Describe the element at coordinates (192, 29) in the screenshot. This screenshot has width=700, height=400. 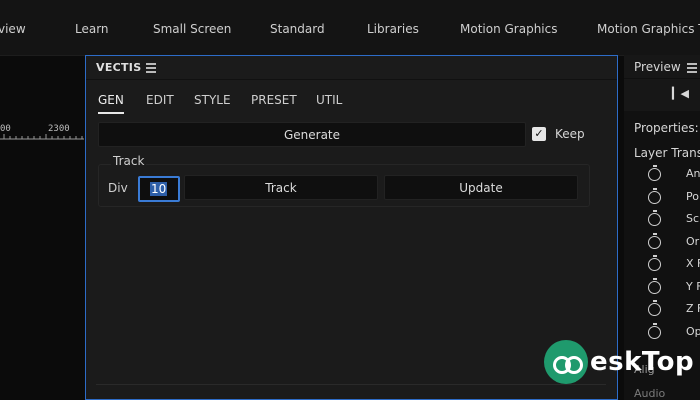
I see `workspace-tab-small-screen: Small Screen` at that location.